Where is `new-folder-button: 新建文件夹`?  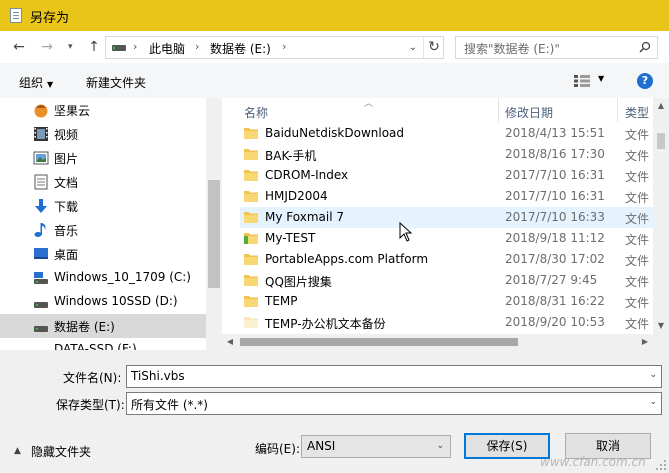 new-folder-button: 新建文件夹 is located at coordinates (116, 82).